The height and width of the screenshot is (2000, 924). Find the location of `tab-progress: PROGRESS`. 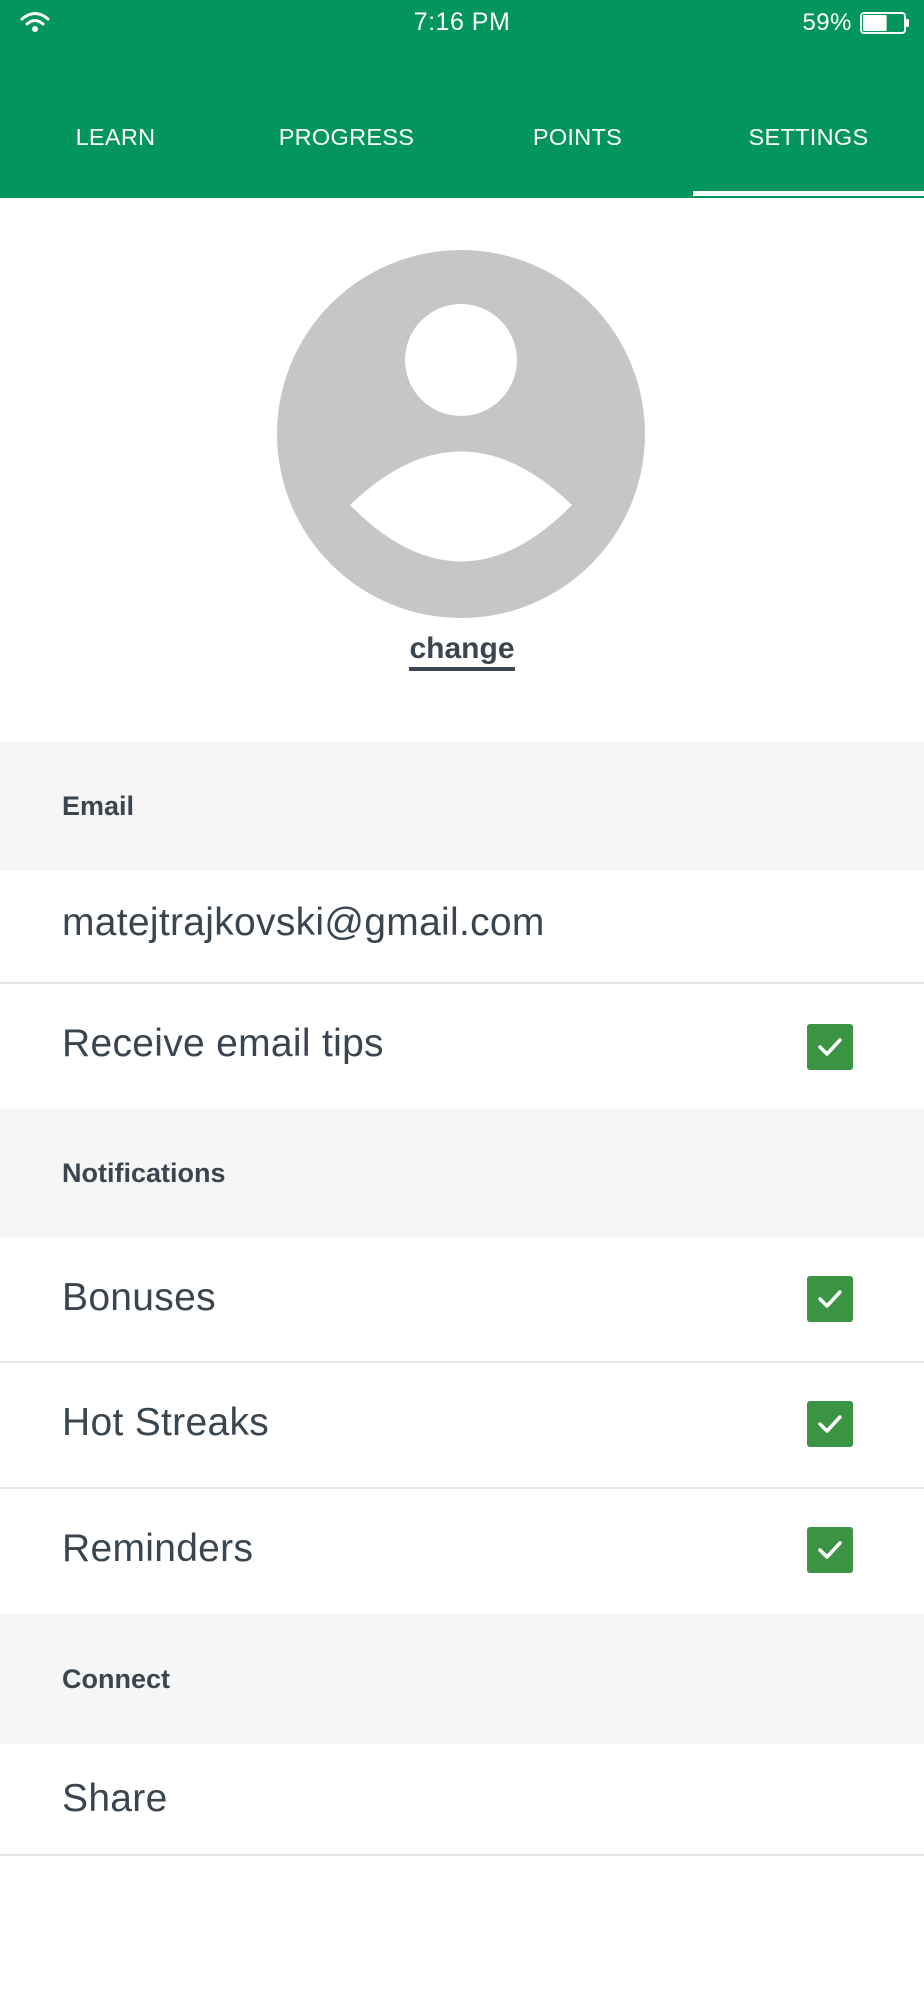

tab-progress: PROGRESS is located at coordinates (346, 151).